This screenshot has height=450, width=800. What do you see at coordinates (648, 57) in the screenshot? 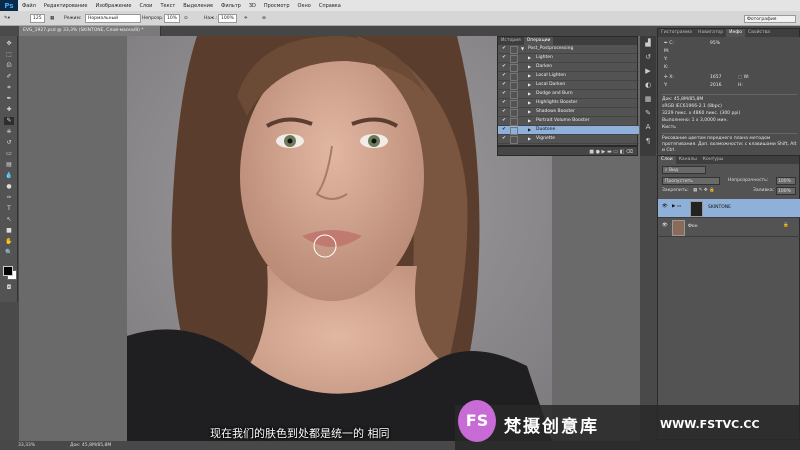
I see `history-icon: ↺` at bounding box center [648, 57].